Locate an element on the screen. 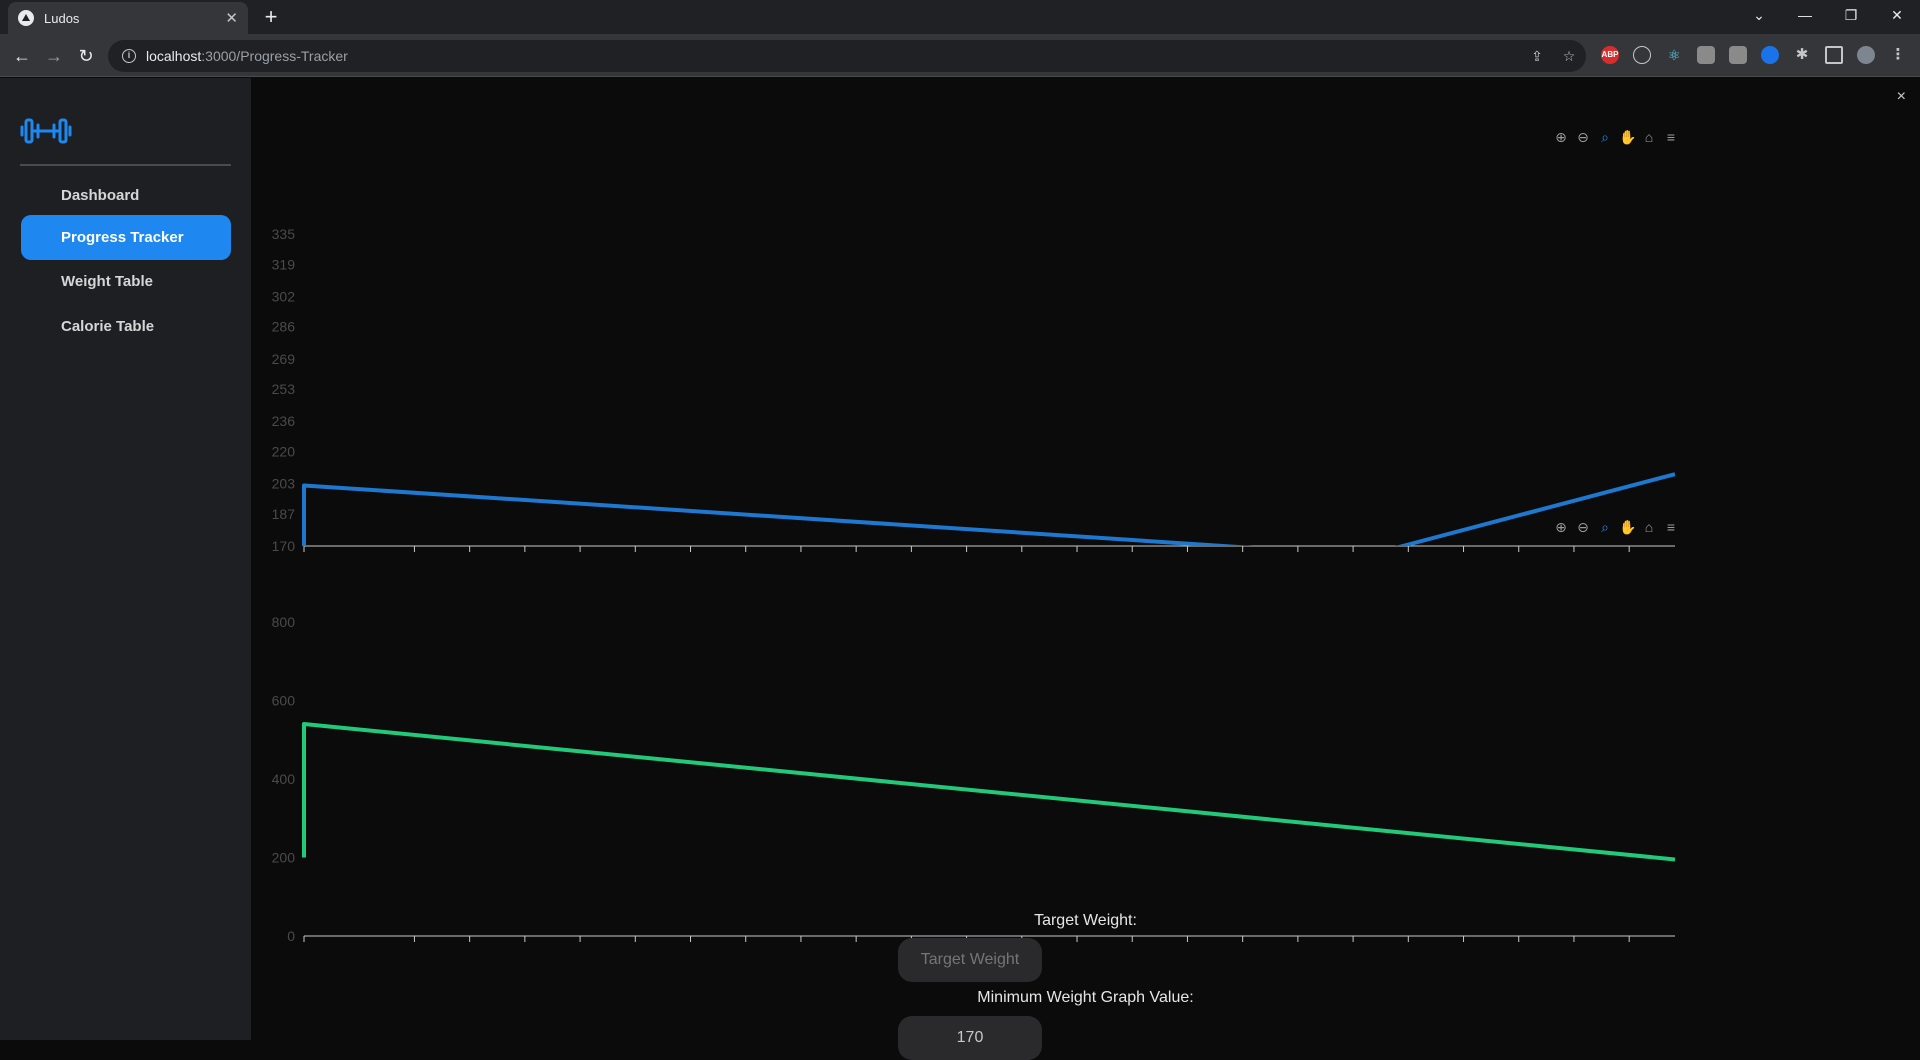  tab-search-icon: ⌄ is located at coordinates (1759, 15).